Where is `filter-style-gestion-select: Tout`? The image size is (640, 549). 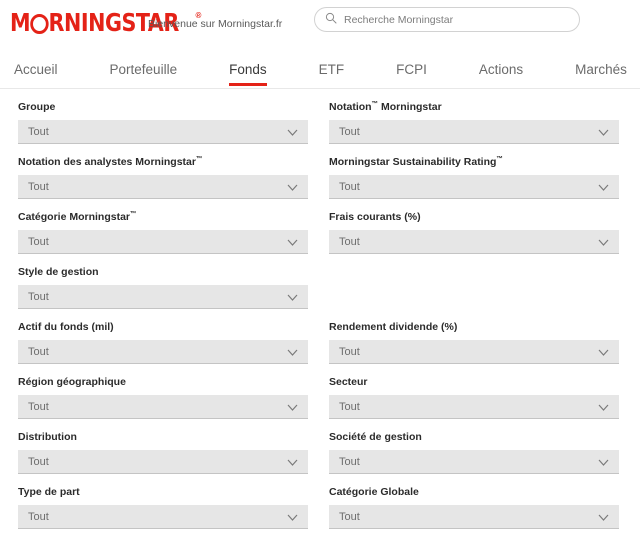 filter-style-gestion-select: Tout is located at coordinates (163, 297).